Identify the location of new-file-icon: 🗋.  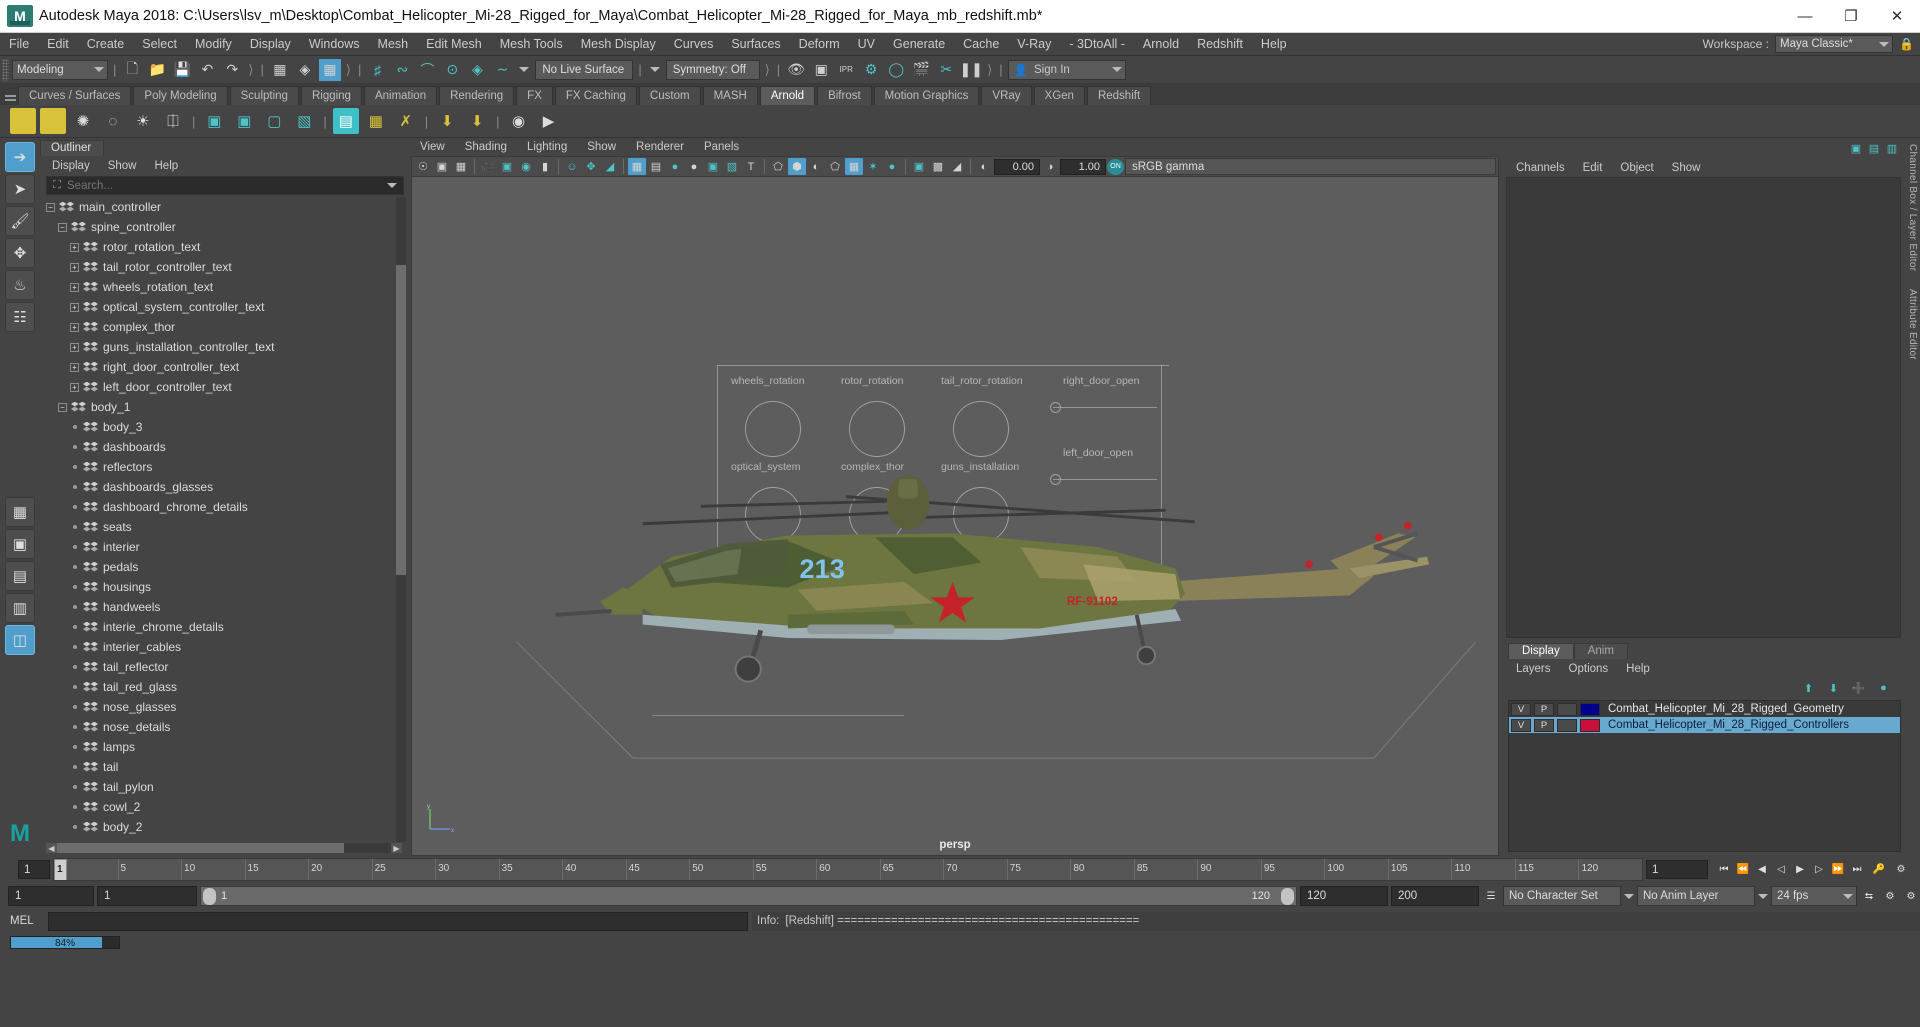
(132, 70).